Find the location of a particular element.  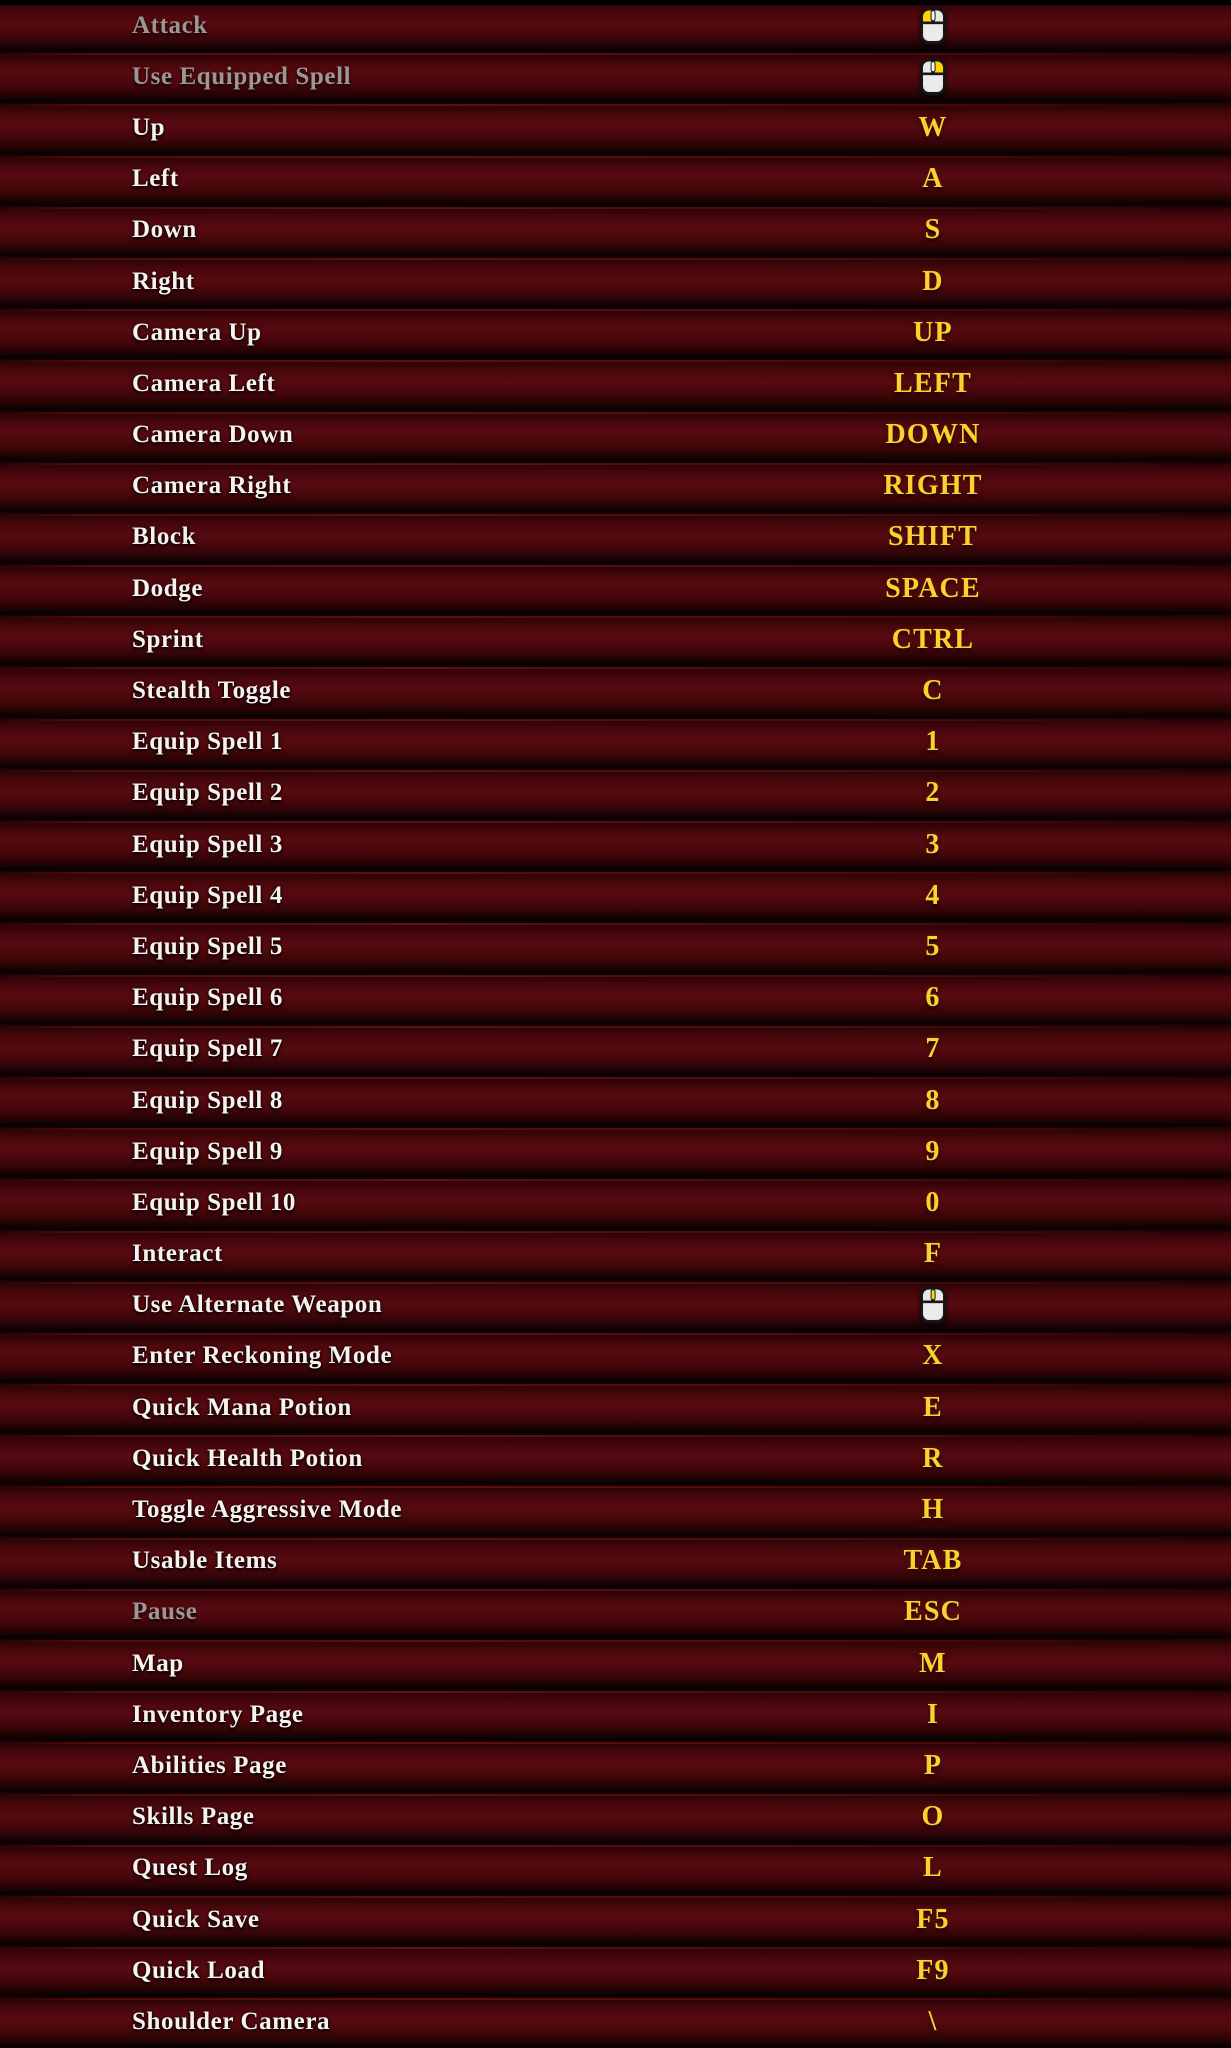

key-label: RIGHT is located at coordinates (933, 486).